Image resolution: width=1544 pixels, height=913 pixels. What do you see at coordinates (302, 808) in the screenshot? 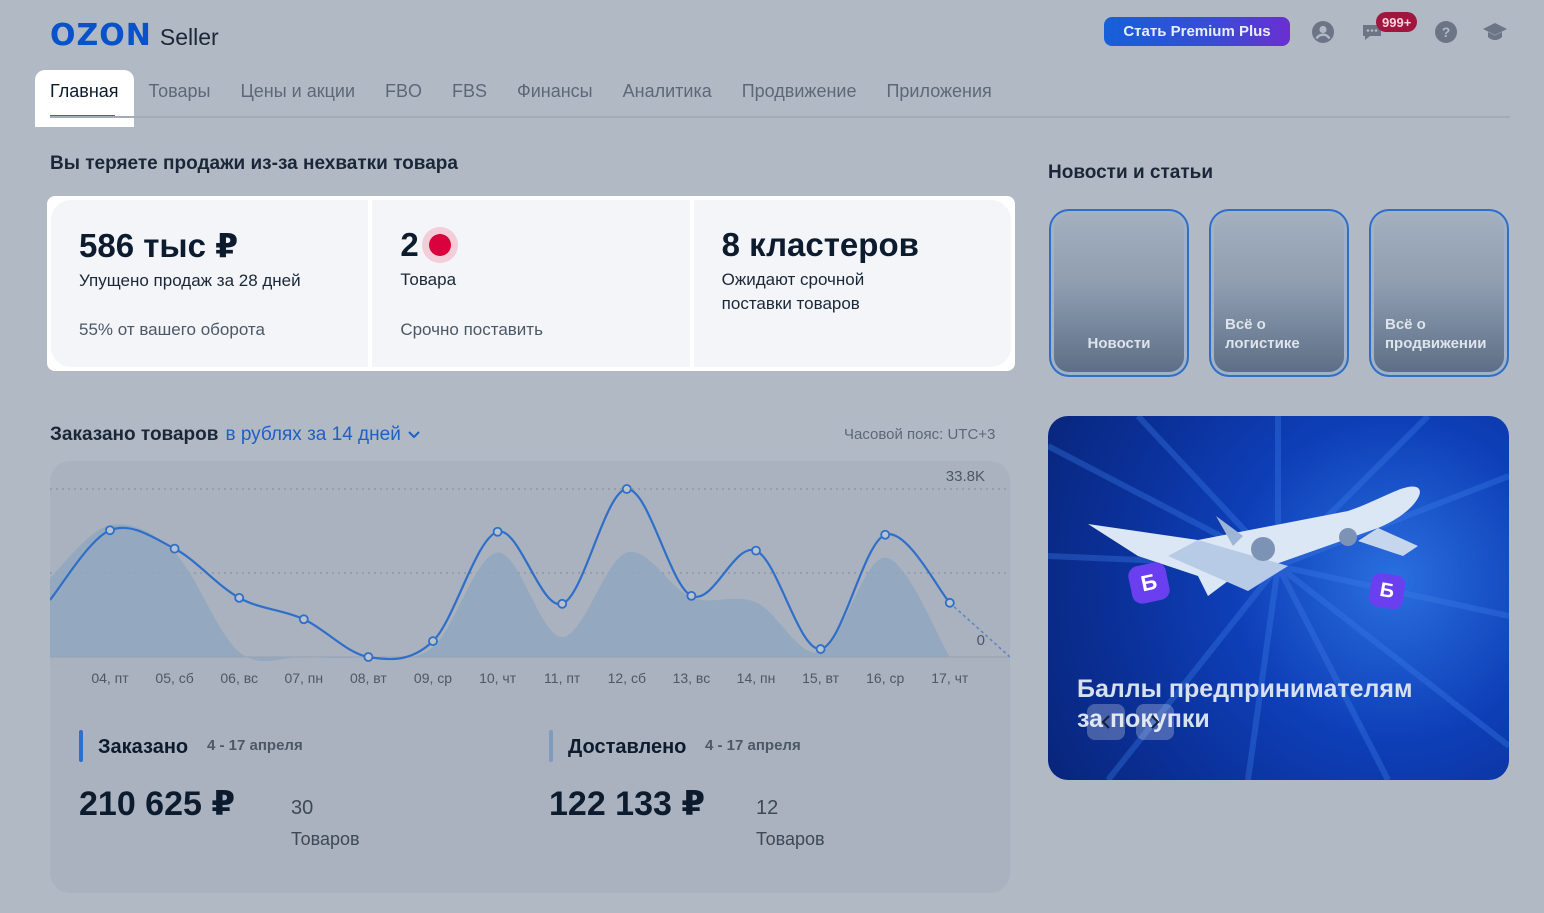
I see `ordered-count: 30` at bounding box center [302, 808].